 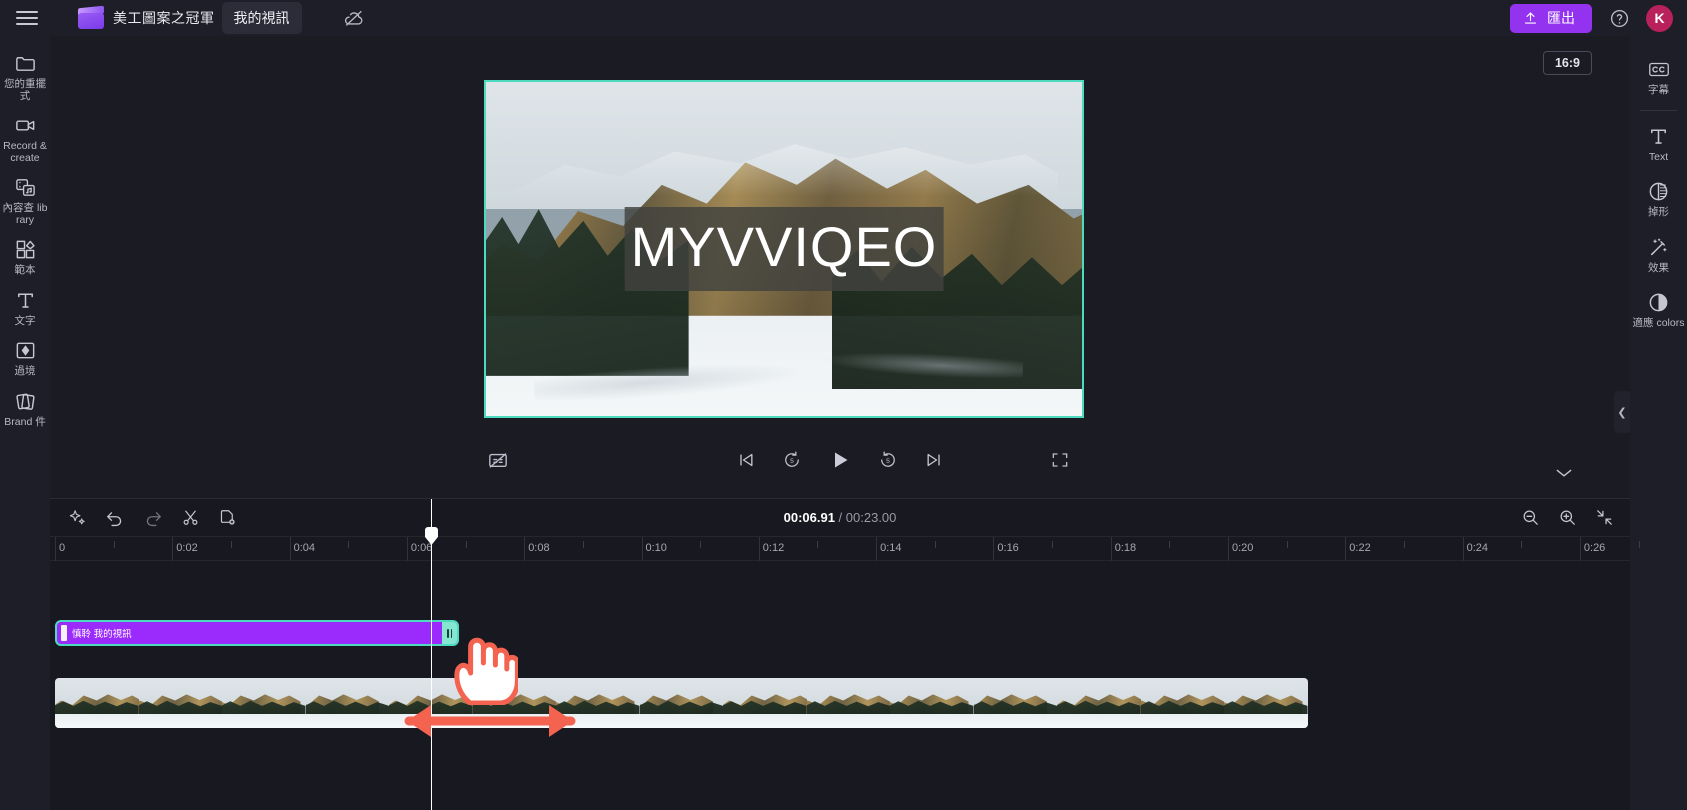 What do you see at coordinates (1658, 247) in the screenshot?
I see `magic-wand-effects-icon` at bounding box center [1658, 247].